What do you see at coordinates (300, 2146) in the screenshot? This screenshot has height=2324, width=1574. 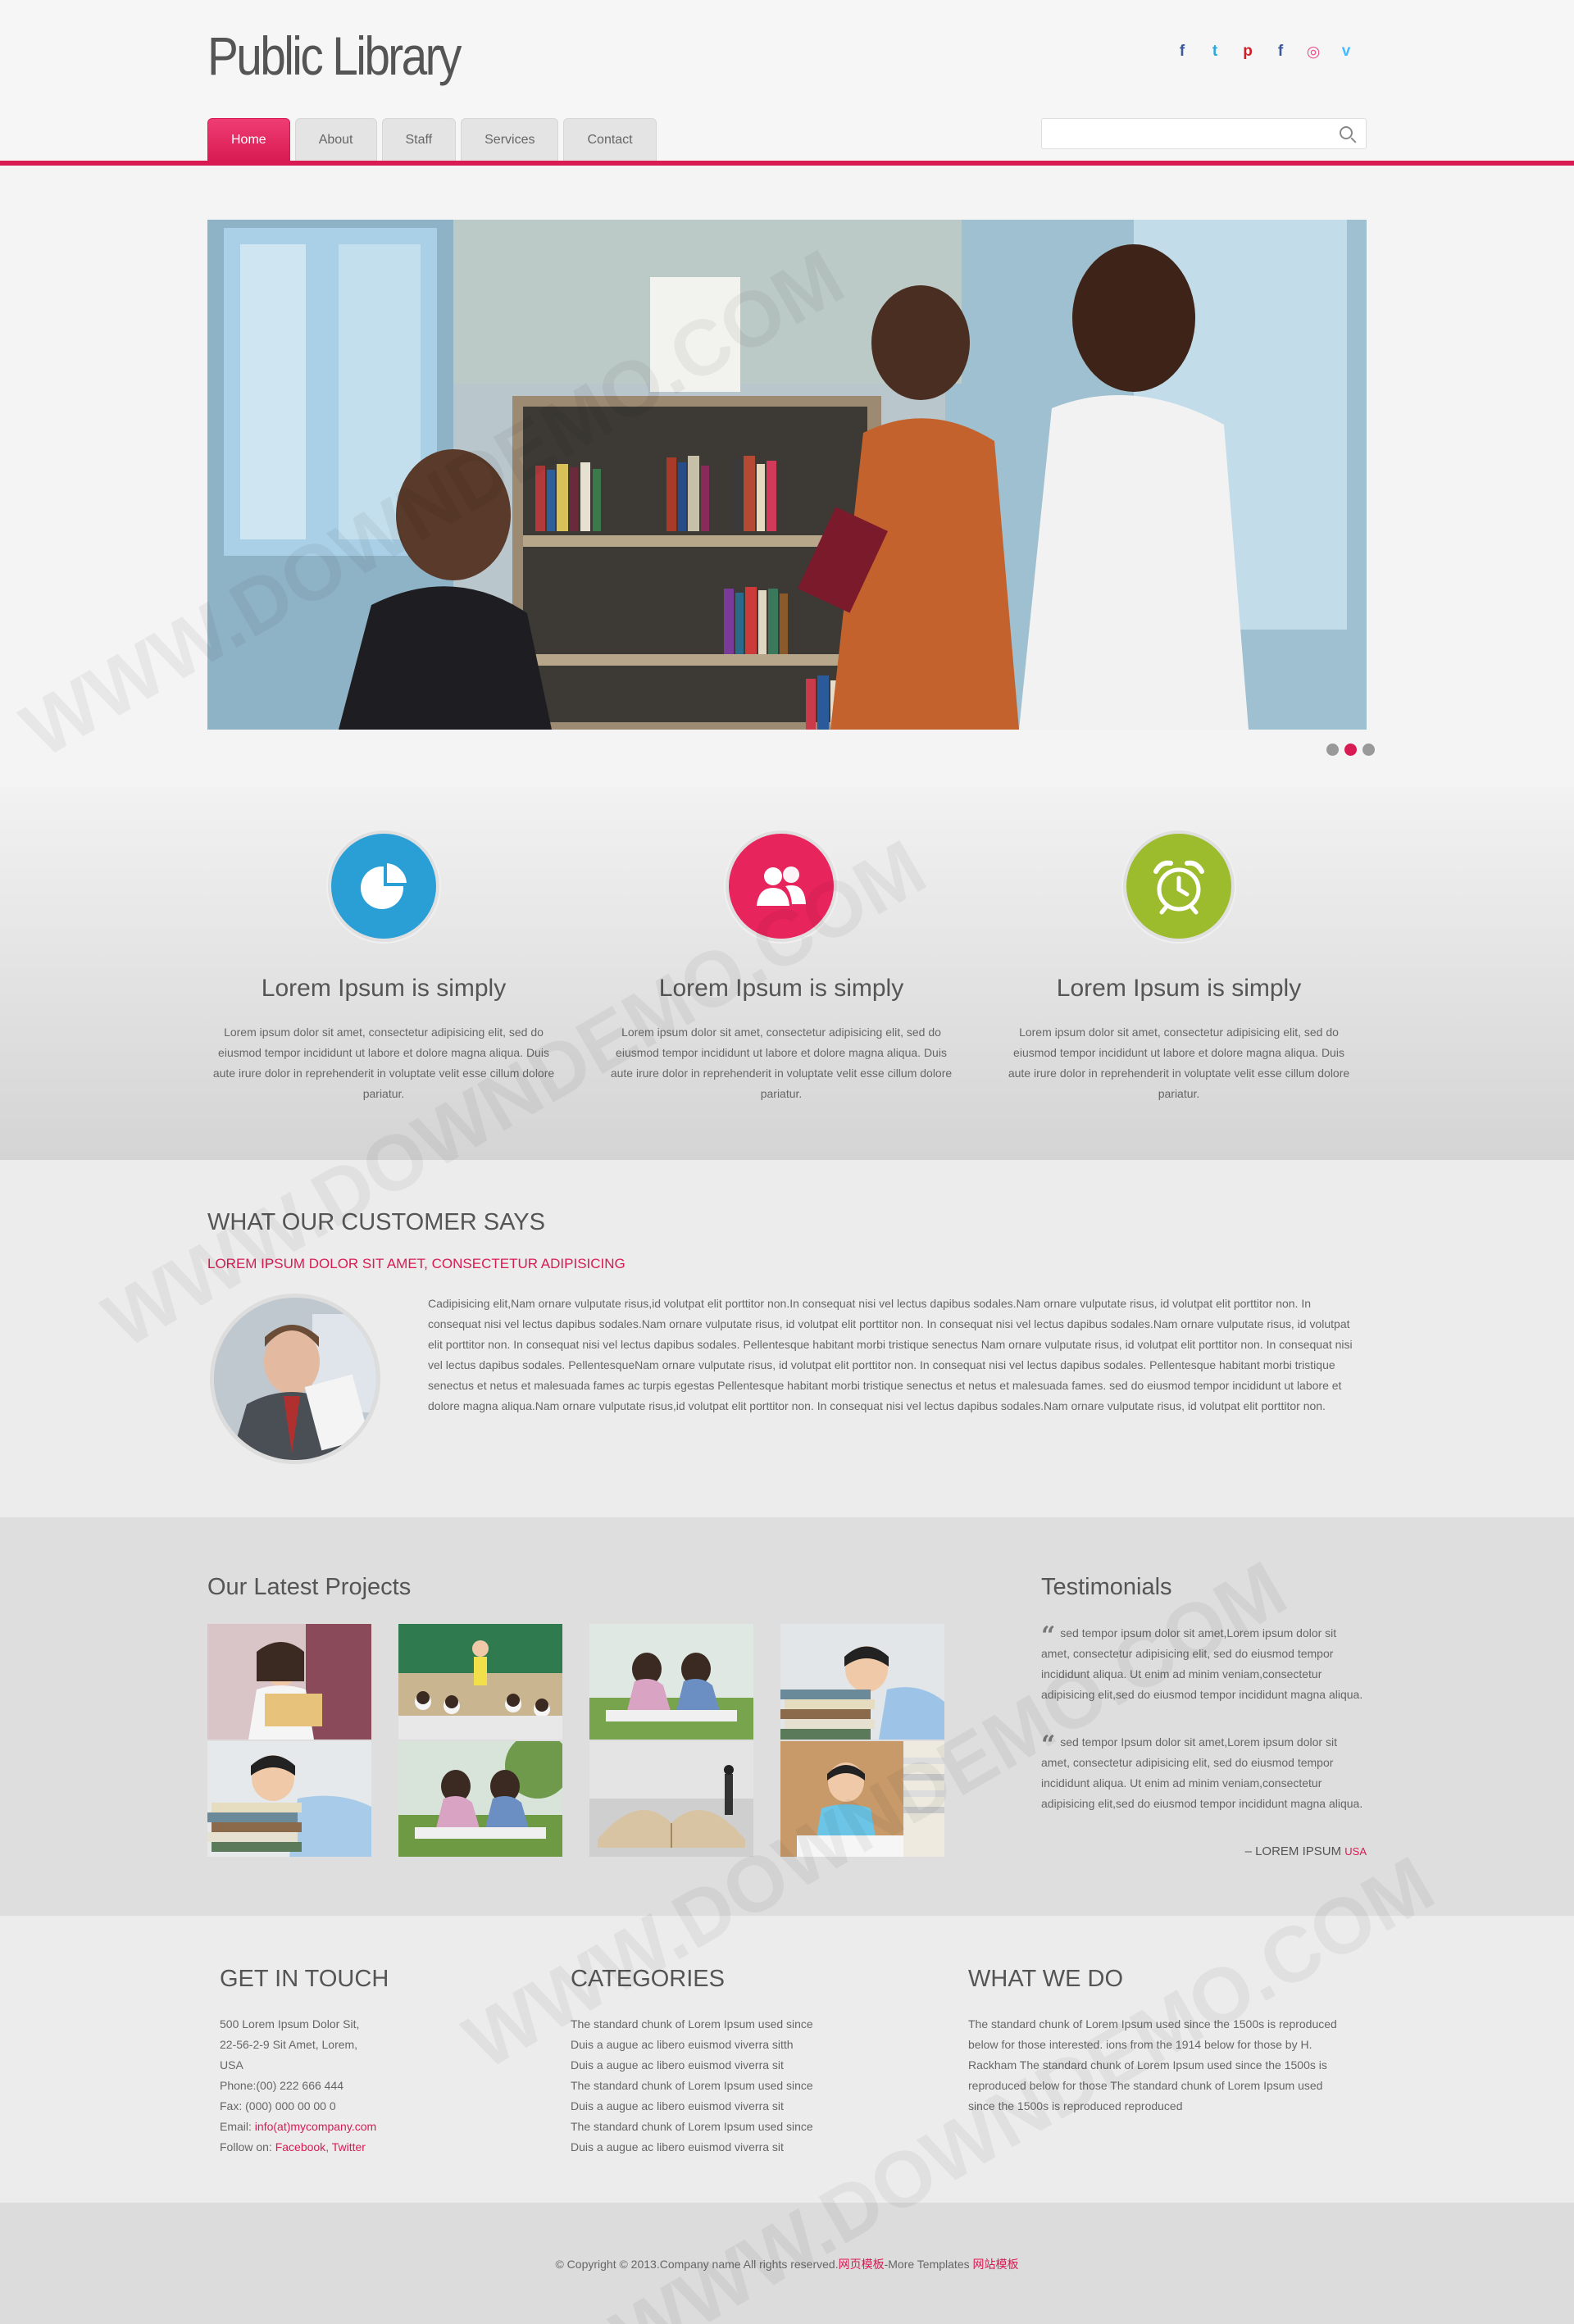 I see `facebook-link: Facebook` at bounding box center [300, 2146].